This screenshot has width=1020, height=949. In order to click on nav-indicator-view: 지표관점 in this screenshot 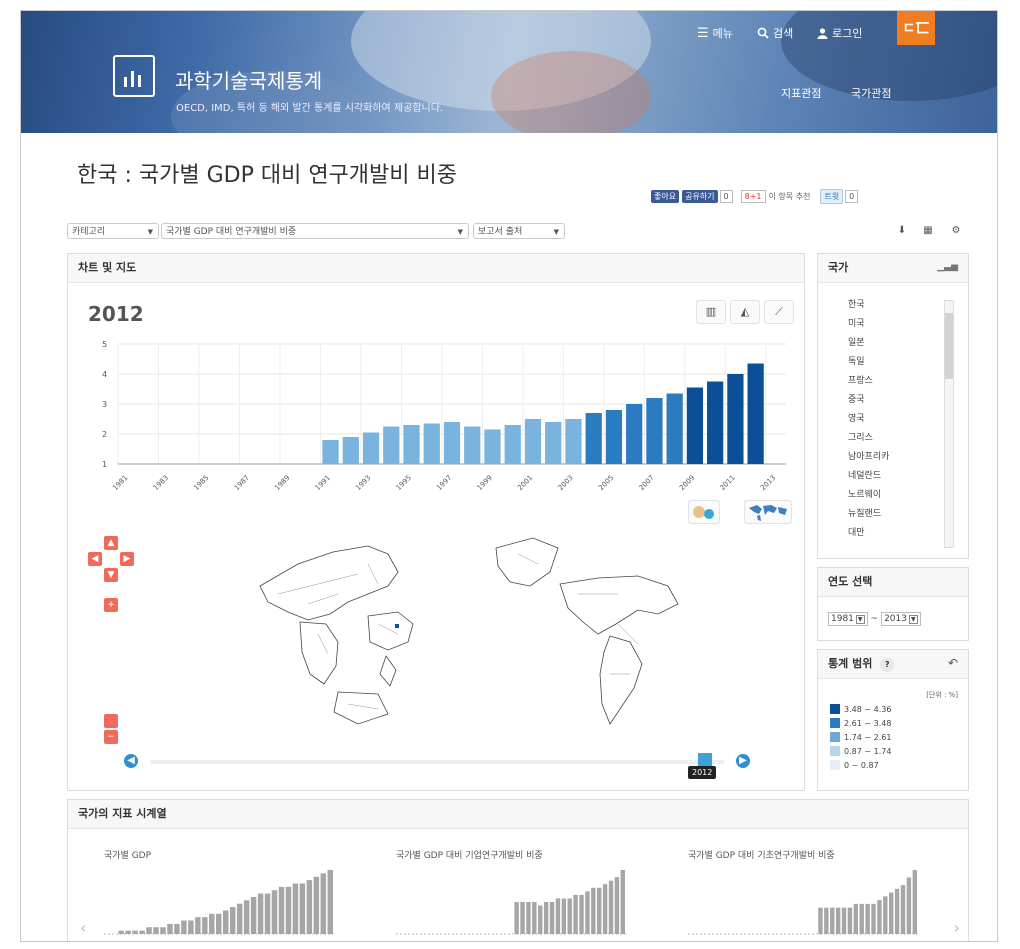, I will do `click(801, 93)`.